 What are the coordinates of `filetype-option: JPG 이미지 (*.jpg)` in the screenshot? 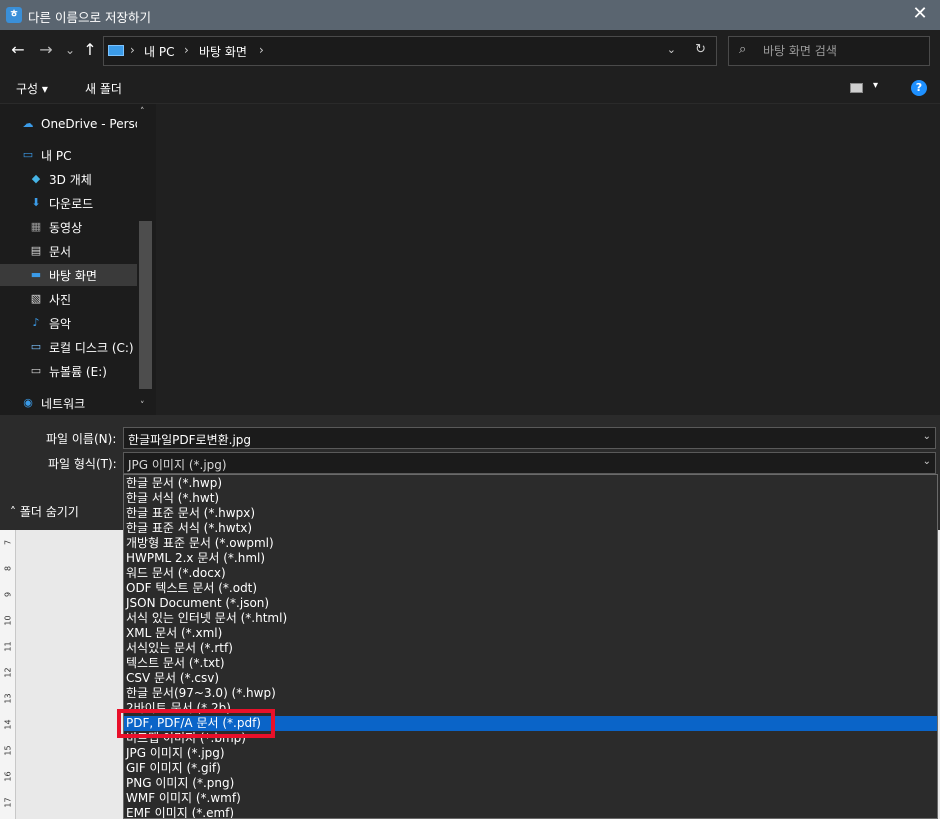 It's located at (530, 753).